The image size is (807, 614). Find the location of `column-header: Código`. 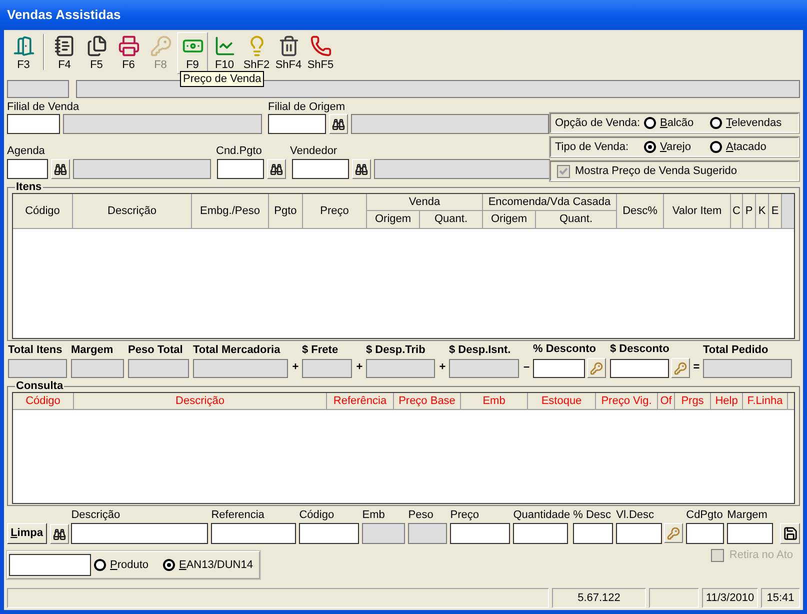

column-header: Código is located at coordinates (43, 211).